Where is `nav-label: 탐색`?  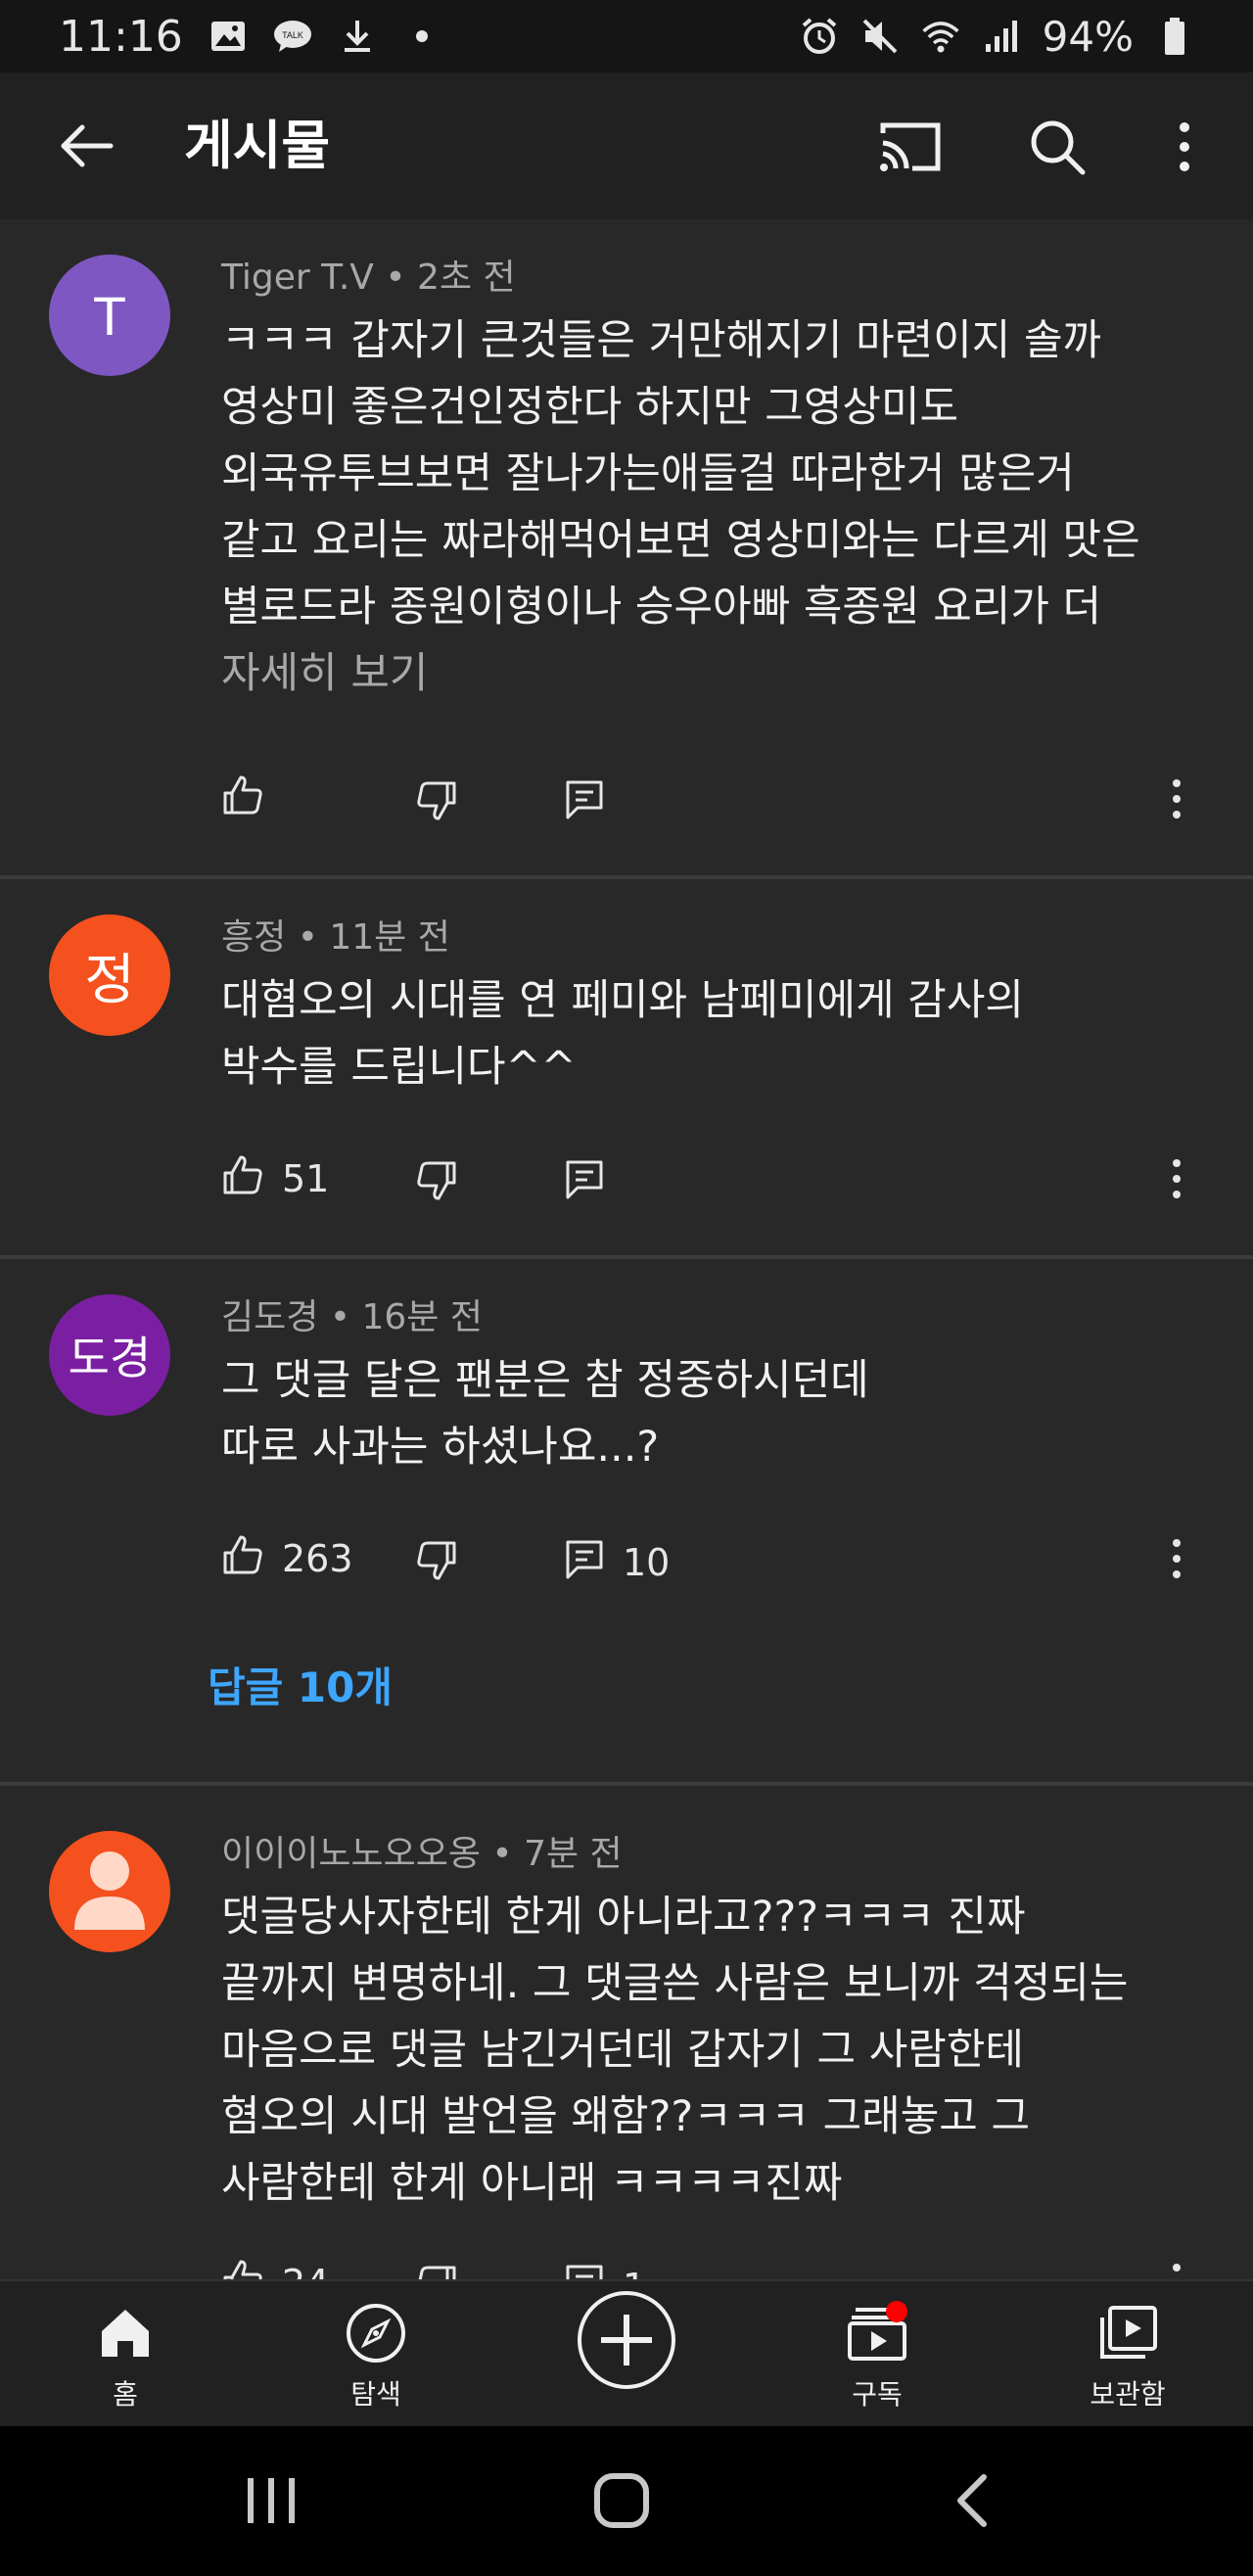 nav-label: 탐색 is located at coordinates (375, 2394).